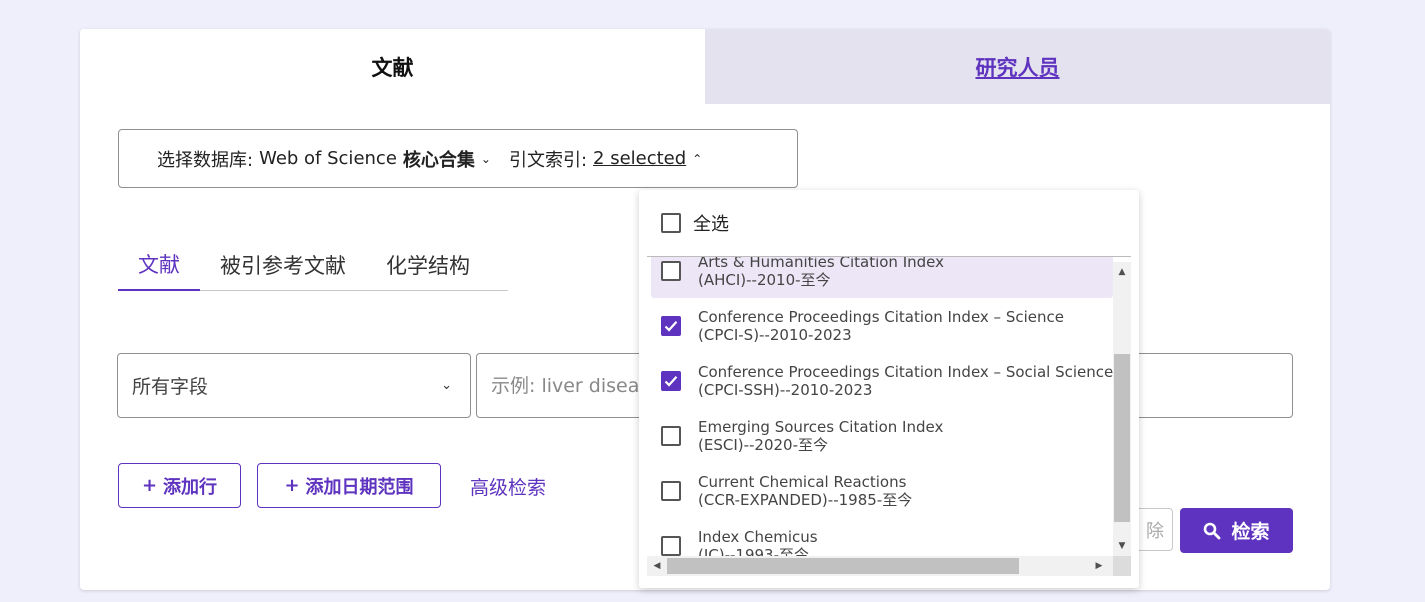 This screenshot has height=602, width=1425. What do you see at coordinates (764, 279) in the screenshot?
I see `list-item-subtitle: (AHCI)--2010-至今` at bounding box center [764, 279].